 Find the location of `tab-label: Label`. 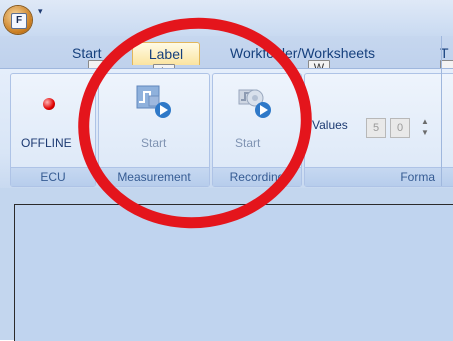

tab-label: Label is located at coordinates (166, 53).